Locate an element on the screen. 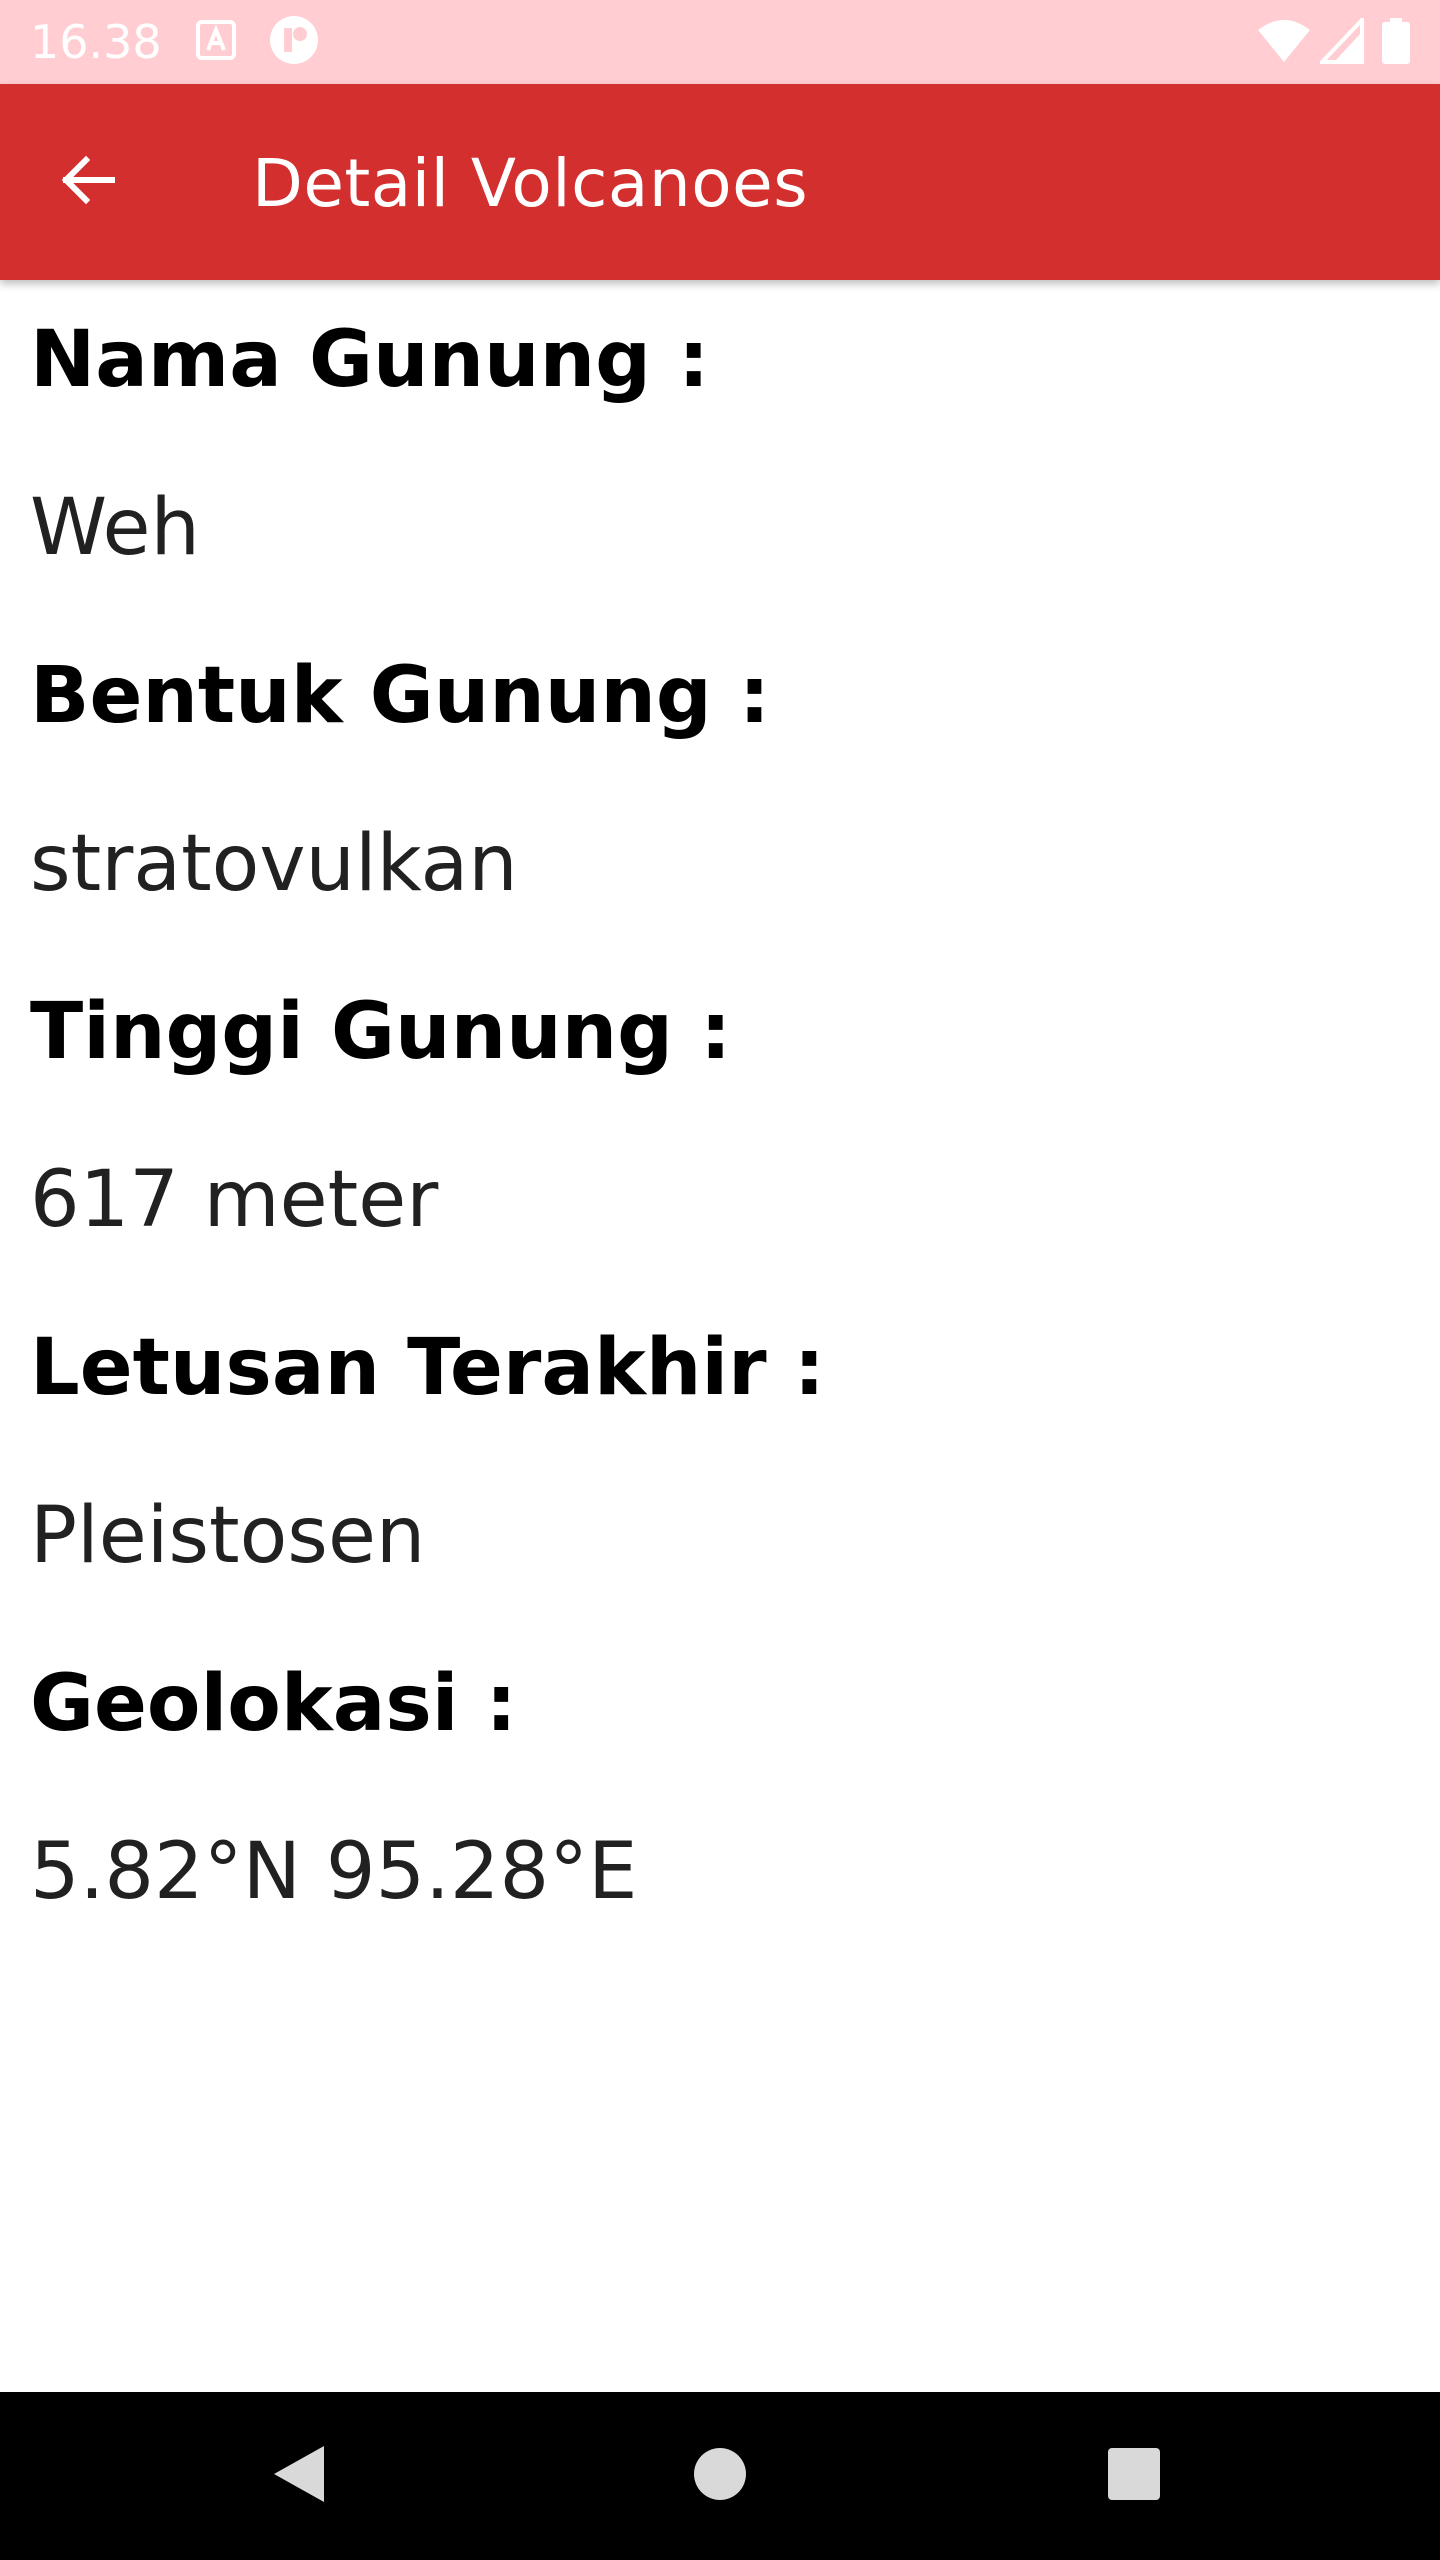  shape-label: Bentuk Gunung : is located at coordinates (400, 696).